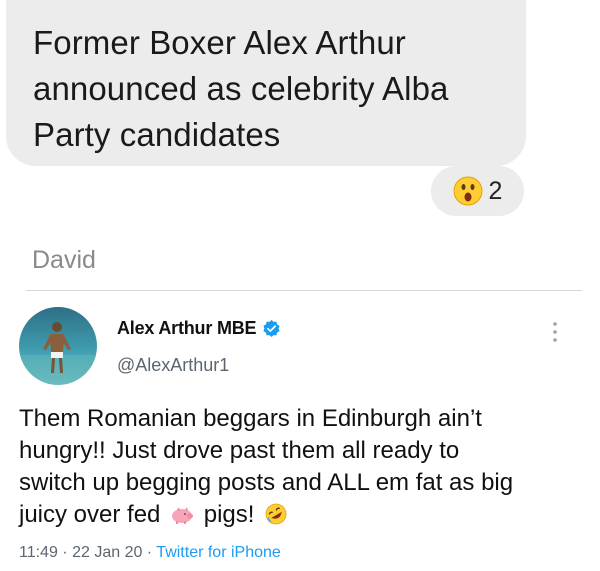 This screenshot has height=571, width=600. I want to click on avatar, so click(58, 346).